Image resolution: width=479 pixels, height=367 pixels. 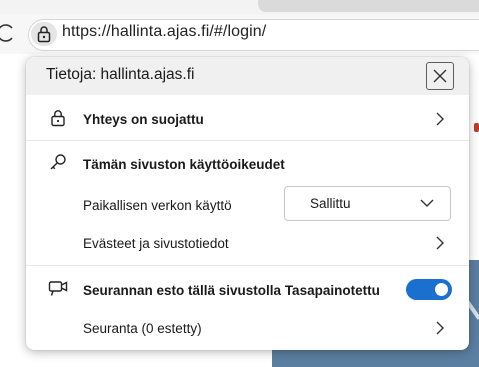 I want to click on popup-title: Tietoja: hallinta.ajas.fi, so click(x=120, y=74).